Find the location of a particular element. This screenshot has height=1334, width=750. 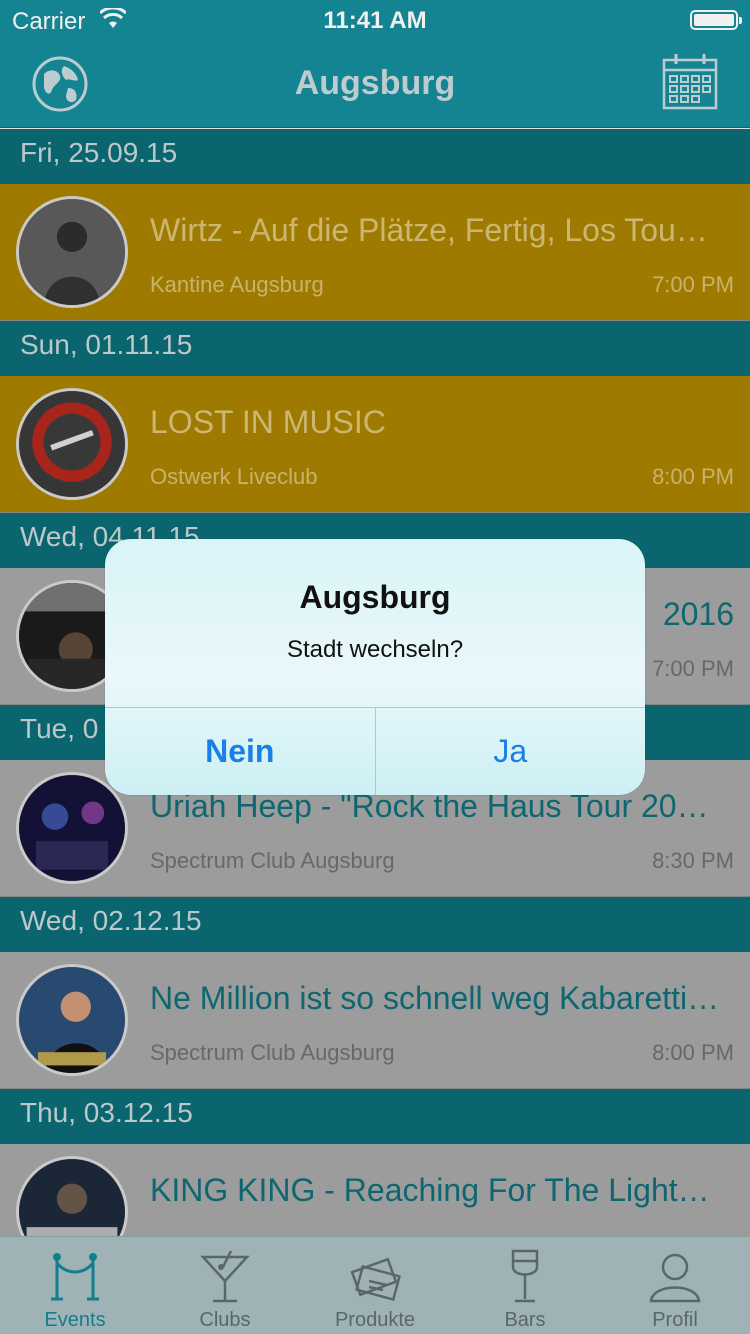

cancel-button: Nein is located at coordinates (240, 751).